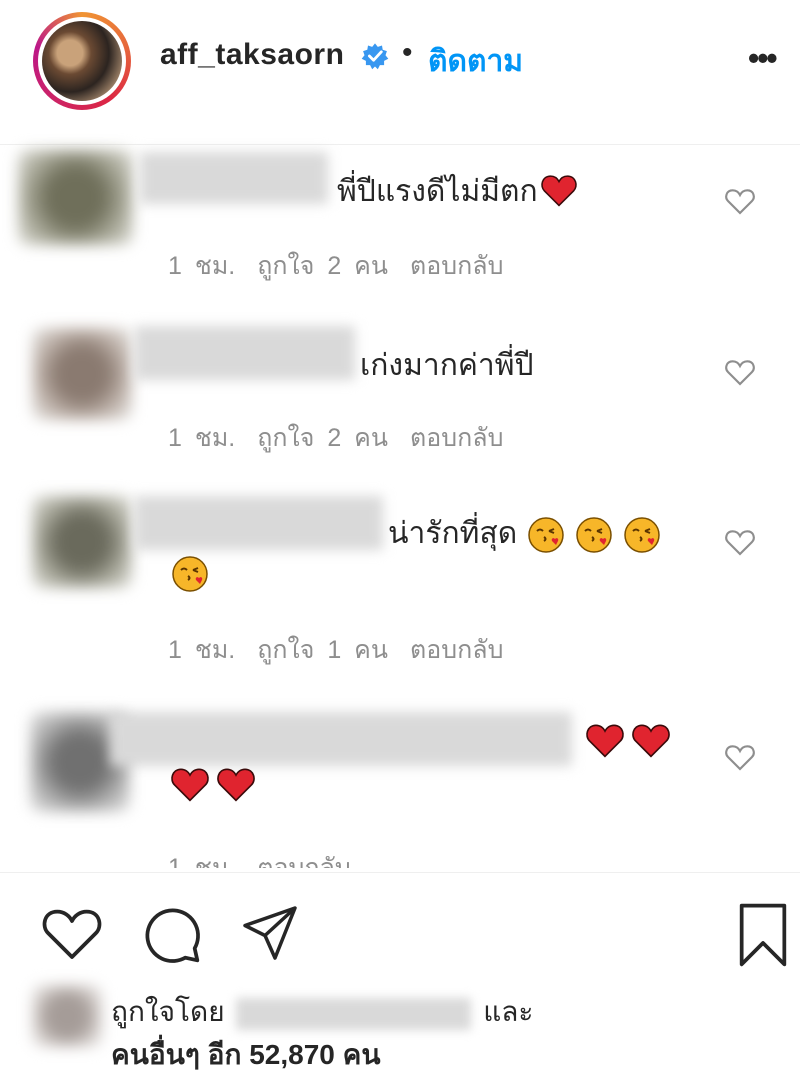 This screenshot has height=1077, width=800. Describe the element at coordinates (525, 533) in the screenshot. I see `comment-text: น่ารักที่สุด` at that location.